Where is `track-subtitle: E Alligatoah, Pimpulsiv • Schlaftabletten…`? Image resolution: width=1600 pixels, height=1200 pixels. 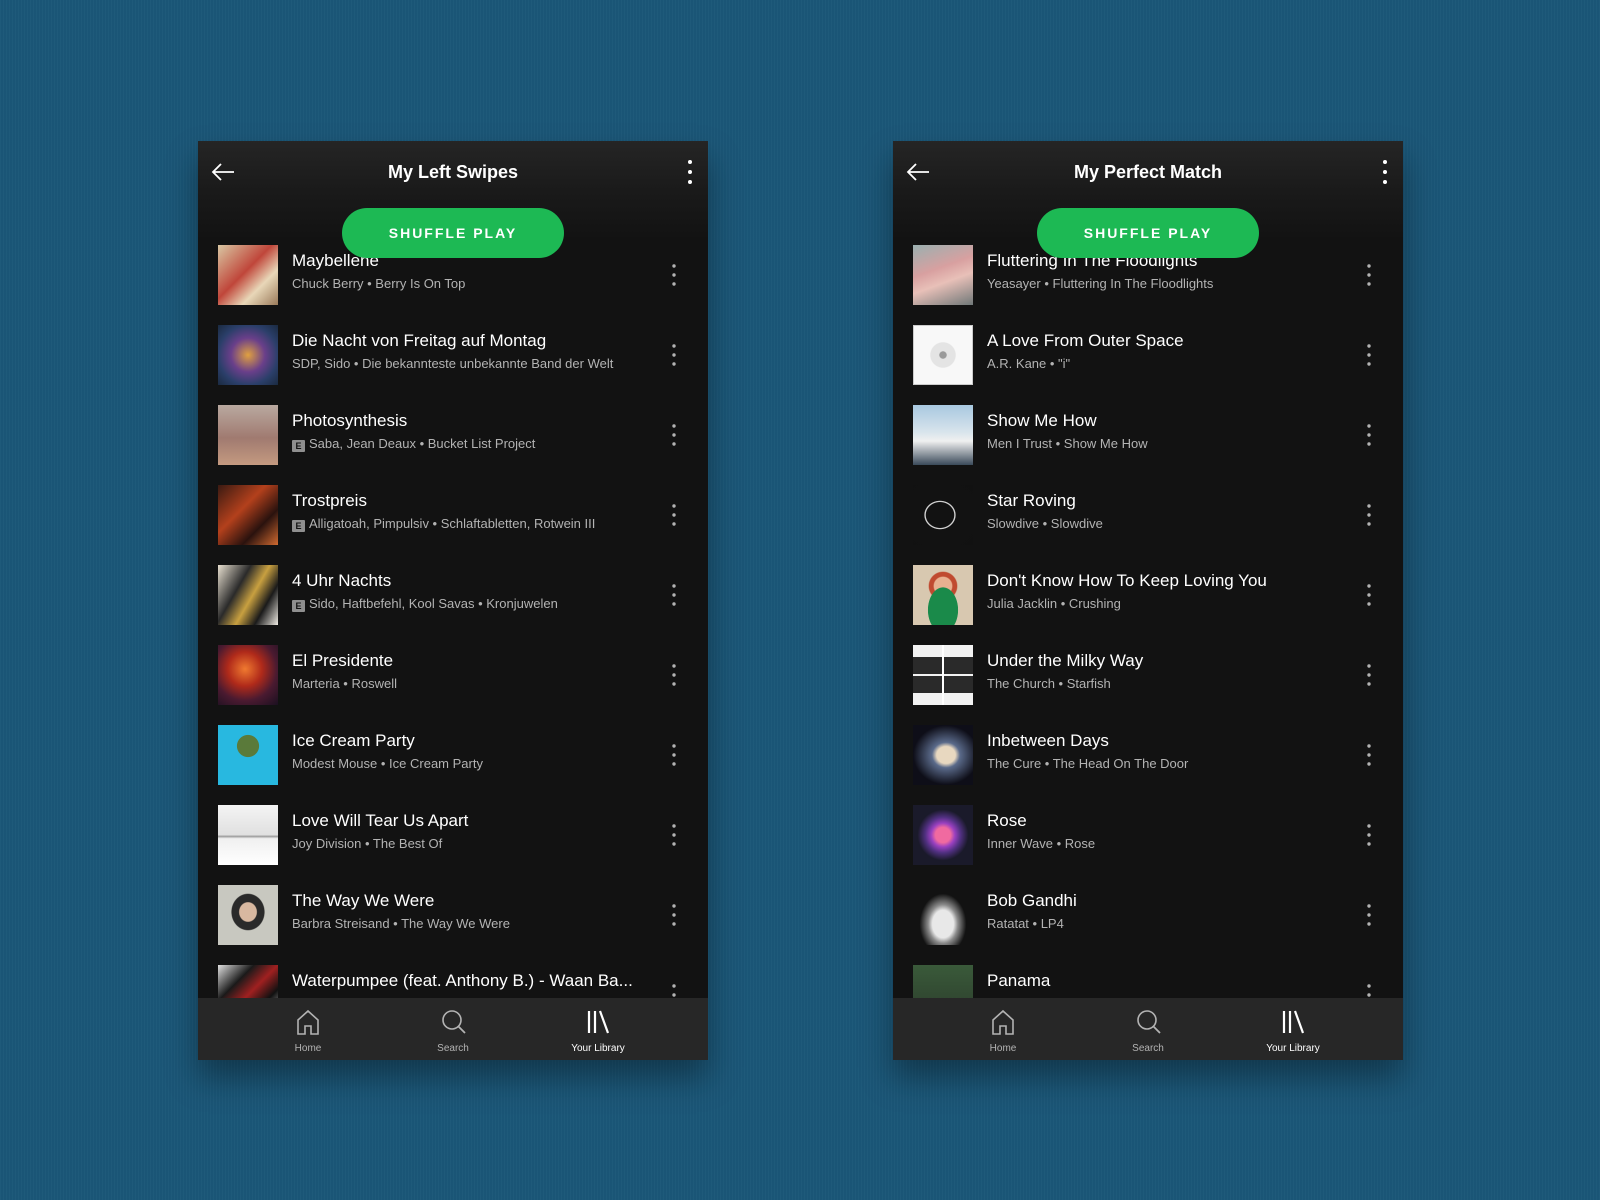
track-subtitle: E Alligatoah, Pimpulsiv • Schlaftabletten… is located at coordinates (472, 524).